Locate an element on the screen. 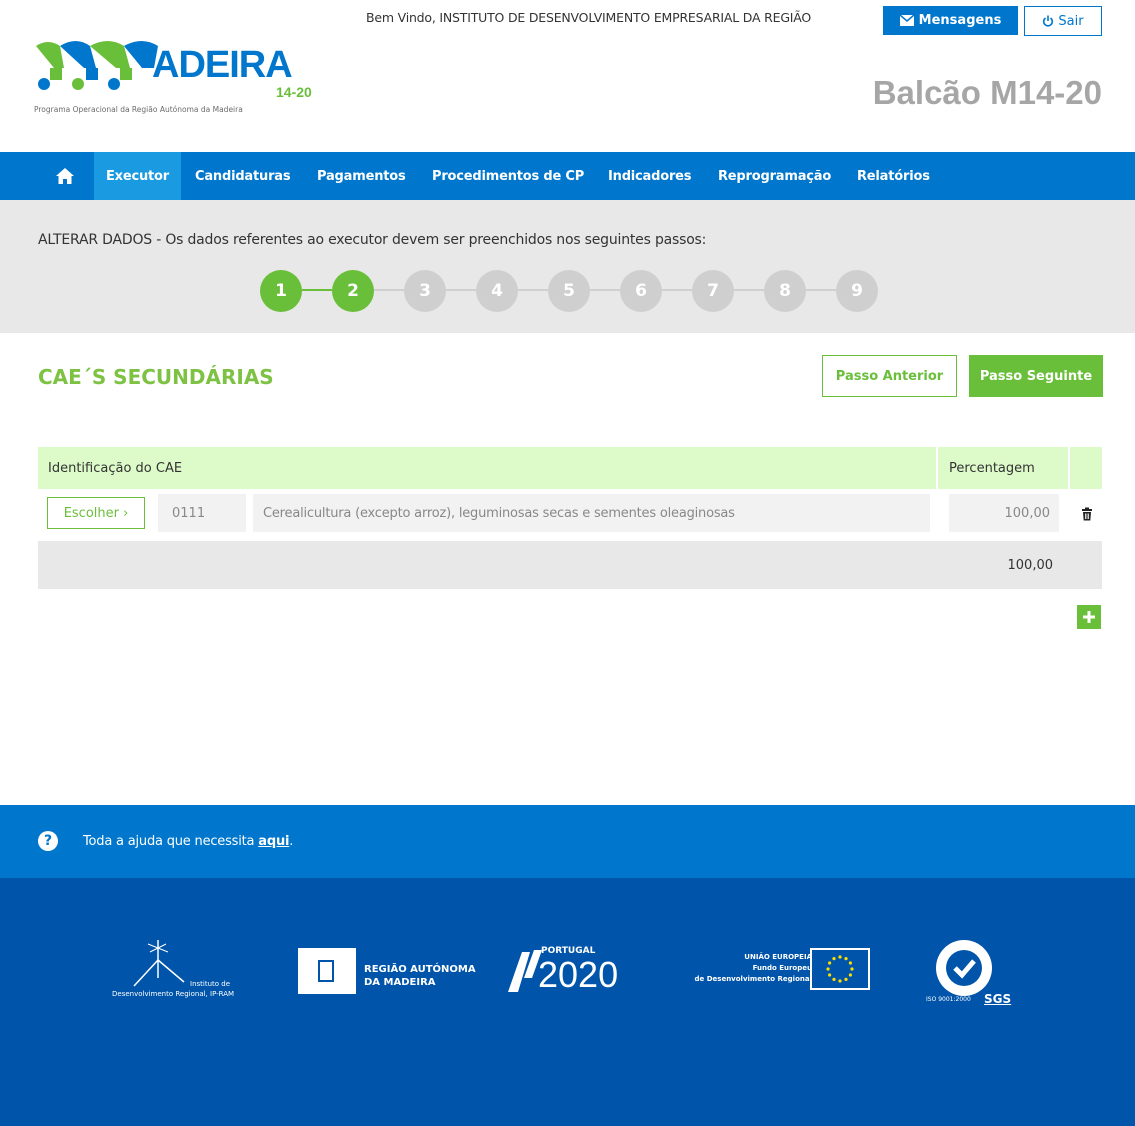 The image size is (1135, 1126). eu-fund-line3: de Desenvolvimento Regional is located at coordinates (753, 979).